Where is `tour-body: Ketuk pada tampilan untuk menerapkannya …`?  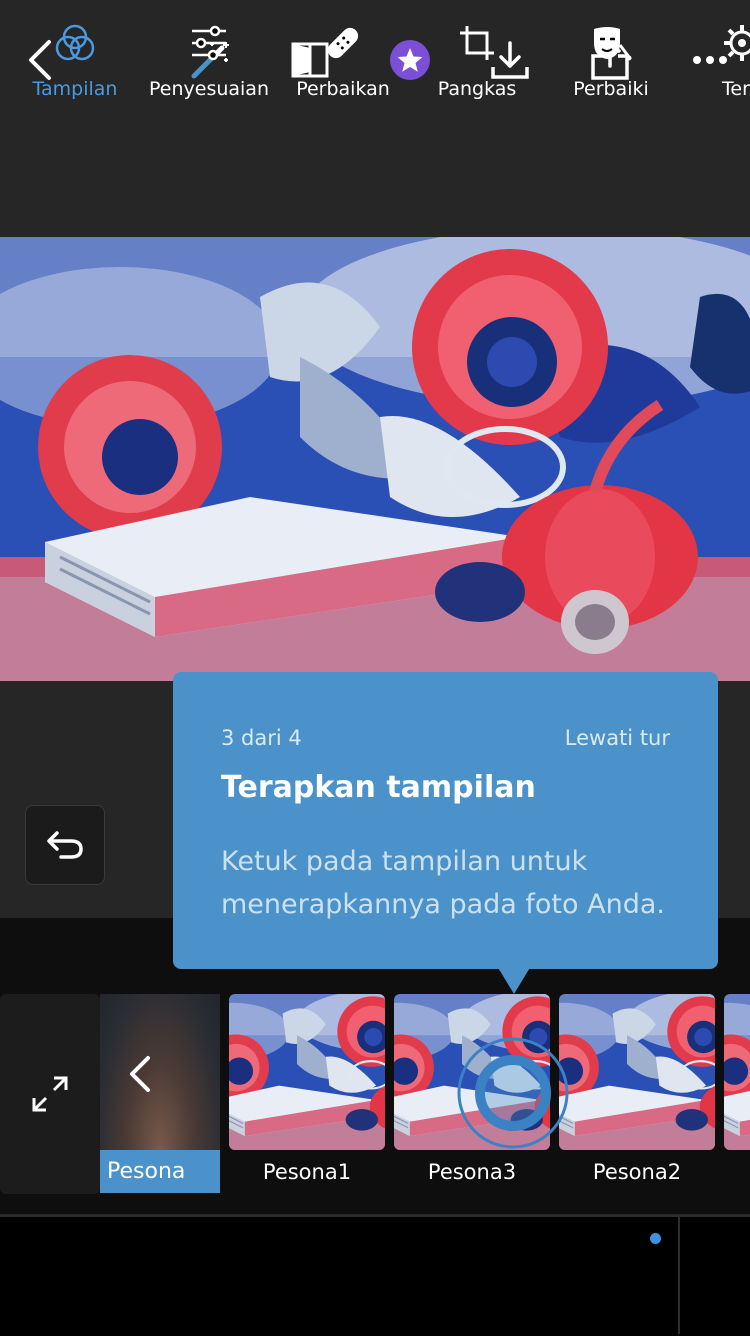
tour-body: Ketuk pada tampilan untuk menerapkannya … is located at coordinates (443, 883).